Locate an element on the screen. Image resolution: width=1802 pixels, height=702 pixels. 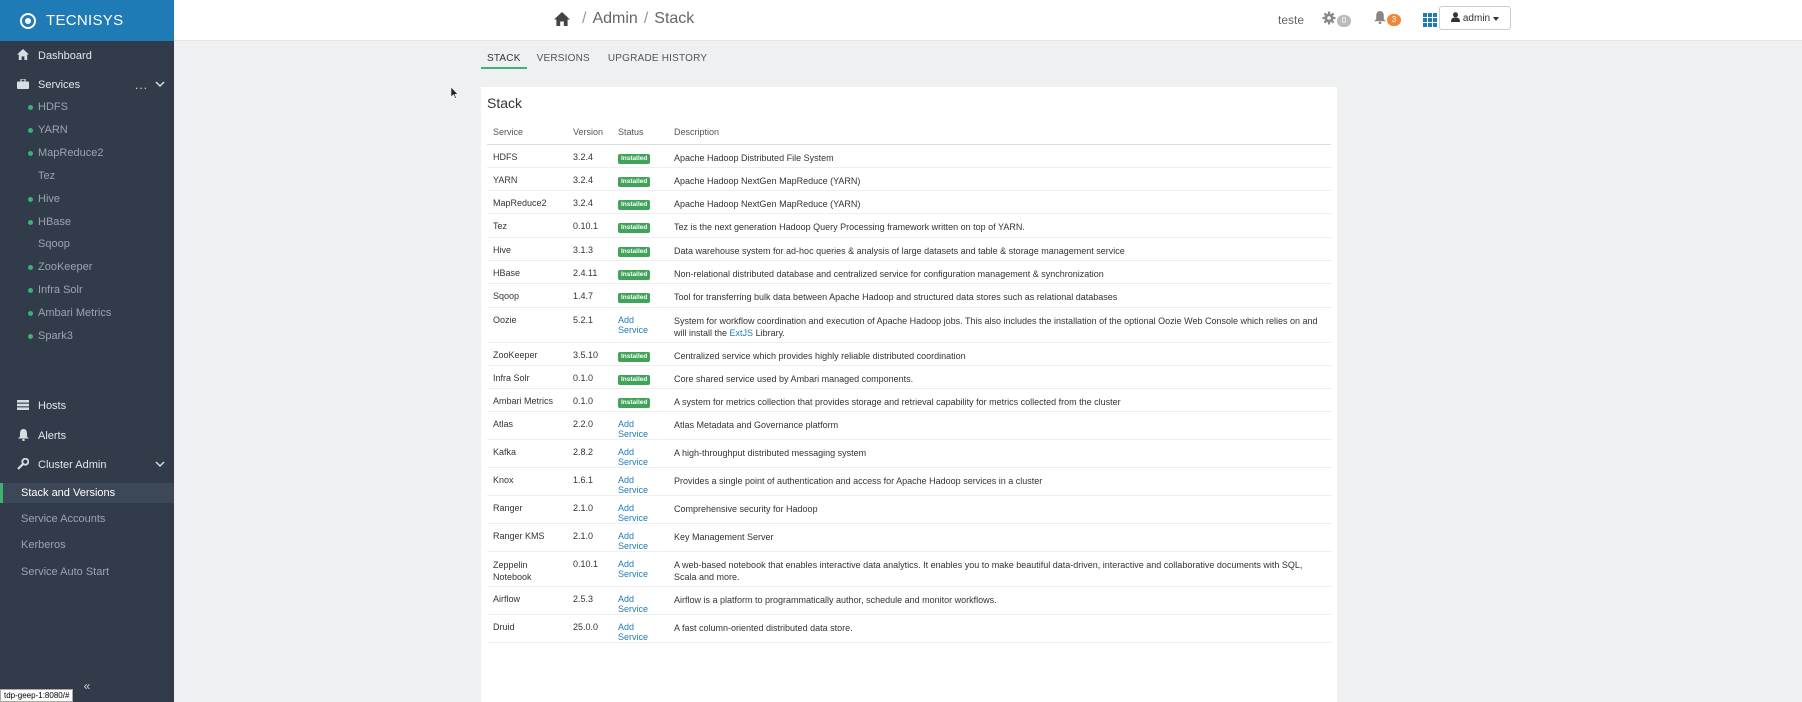
description-text: Atlas Metadata and Governance platform is located at coordinates (756, 425).